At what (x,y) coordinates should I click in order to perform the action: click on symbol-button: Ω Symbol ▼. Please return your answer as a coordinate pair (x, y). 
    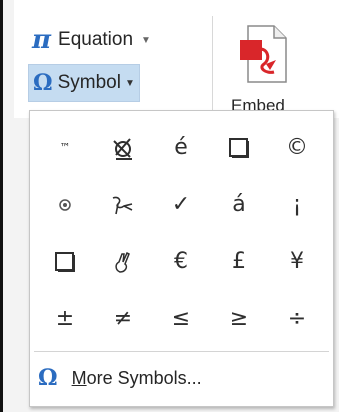
    Looking at the image, I should click on (84, 83).